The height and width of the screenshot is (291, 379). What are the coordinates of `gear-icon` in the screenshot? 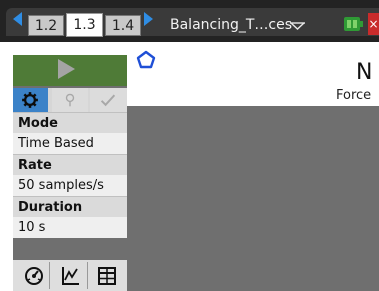 It's located at (30, 100).